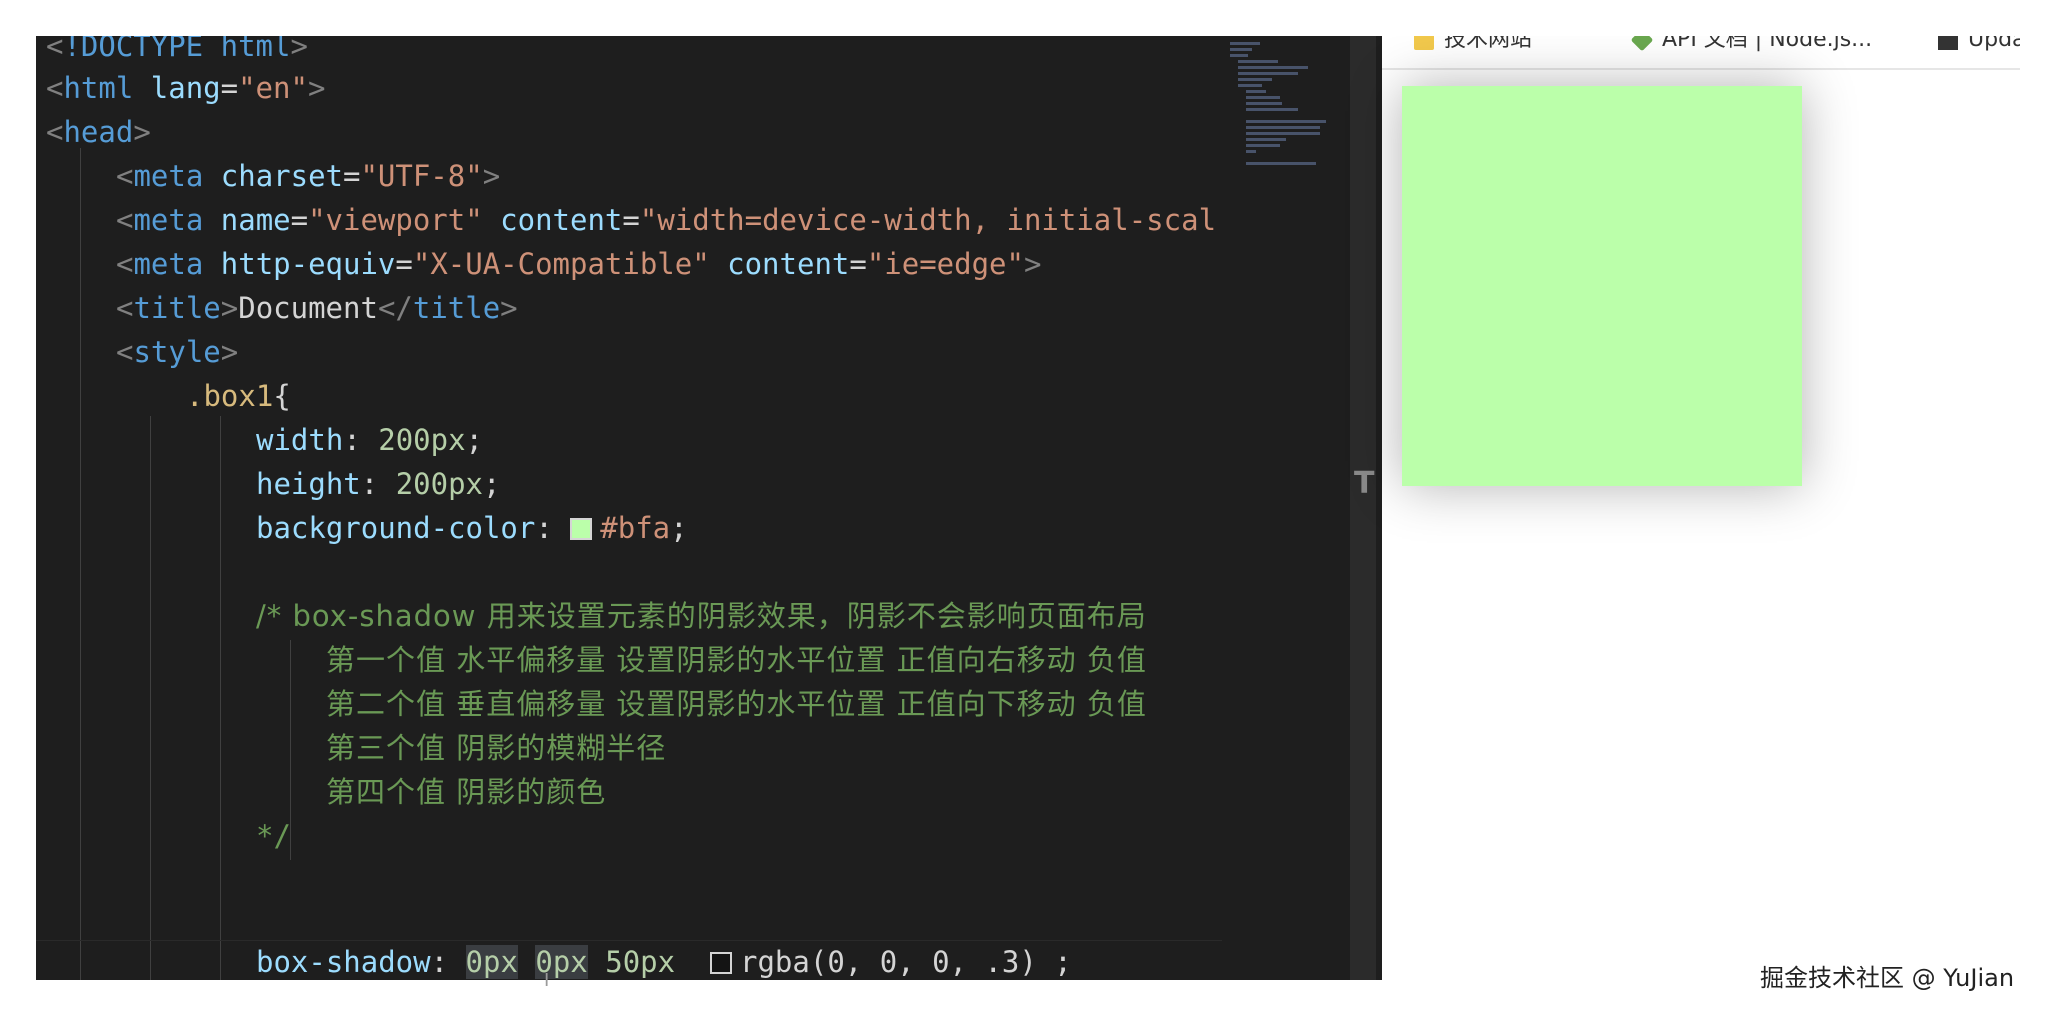  I want to click on token: "X-UA-Compatible", so click(561, 264).